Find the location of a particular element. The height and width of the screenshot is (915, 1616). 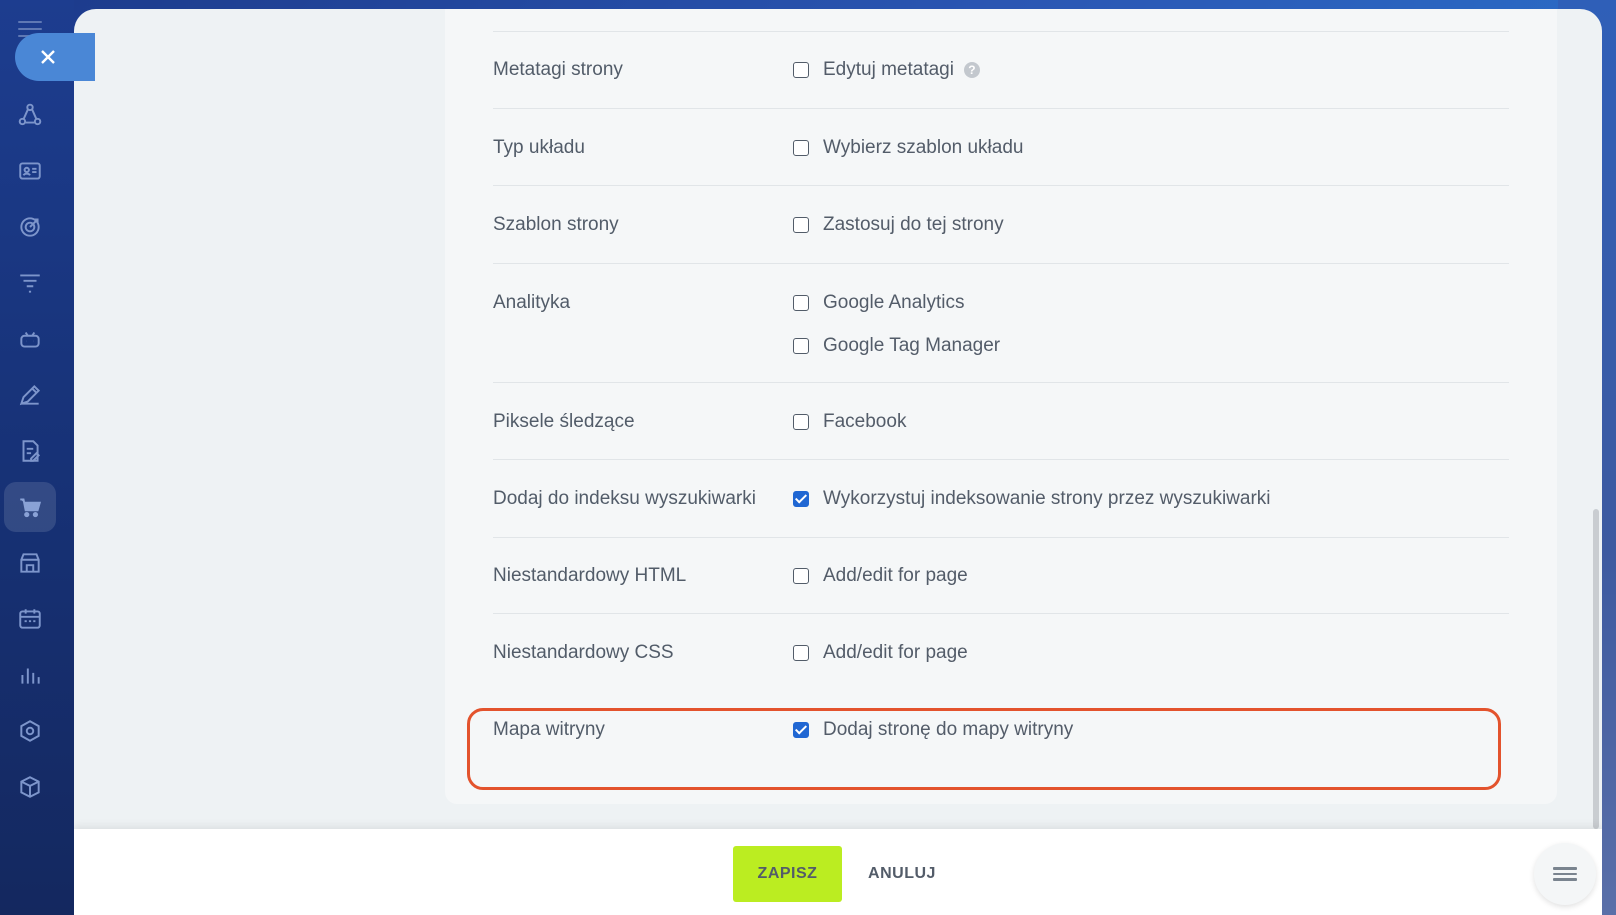

chart-icon is located at coordinates (30, 675).